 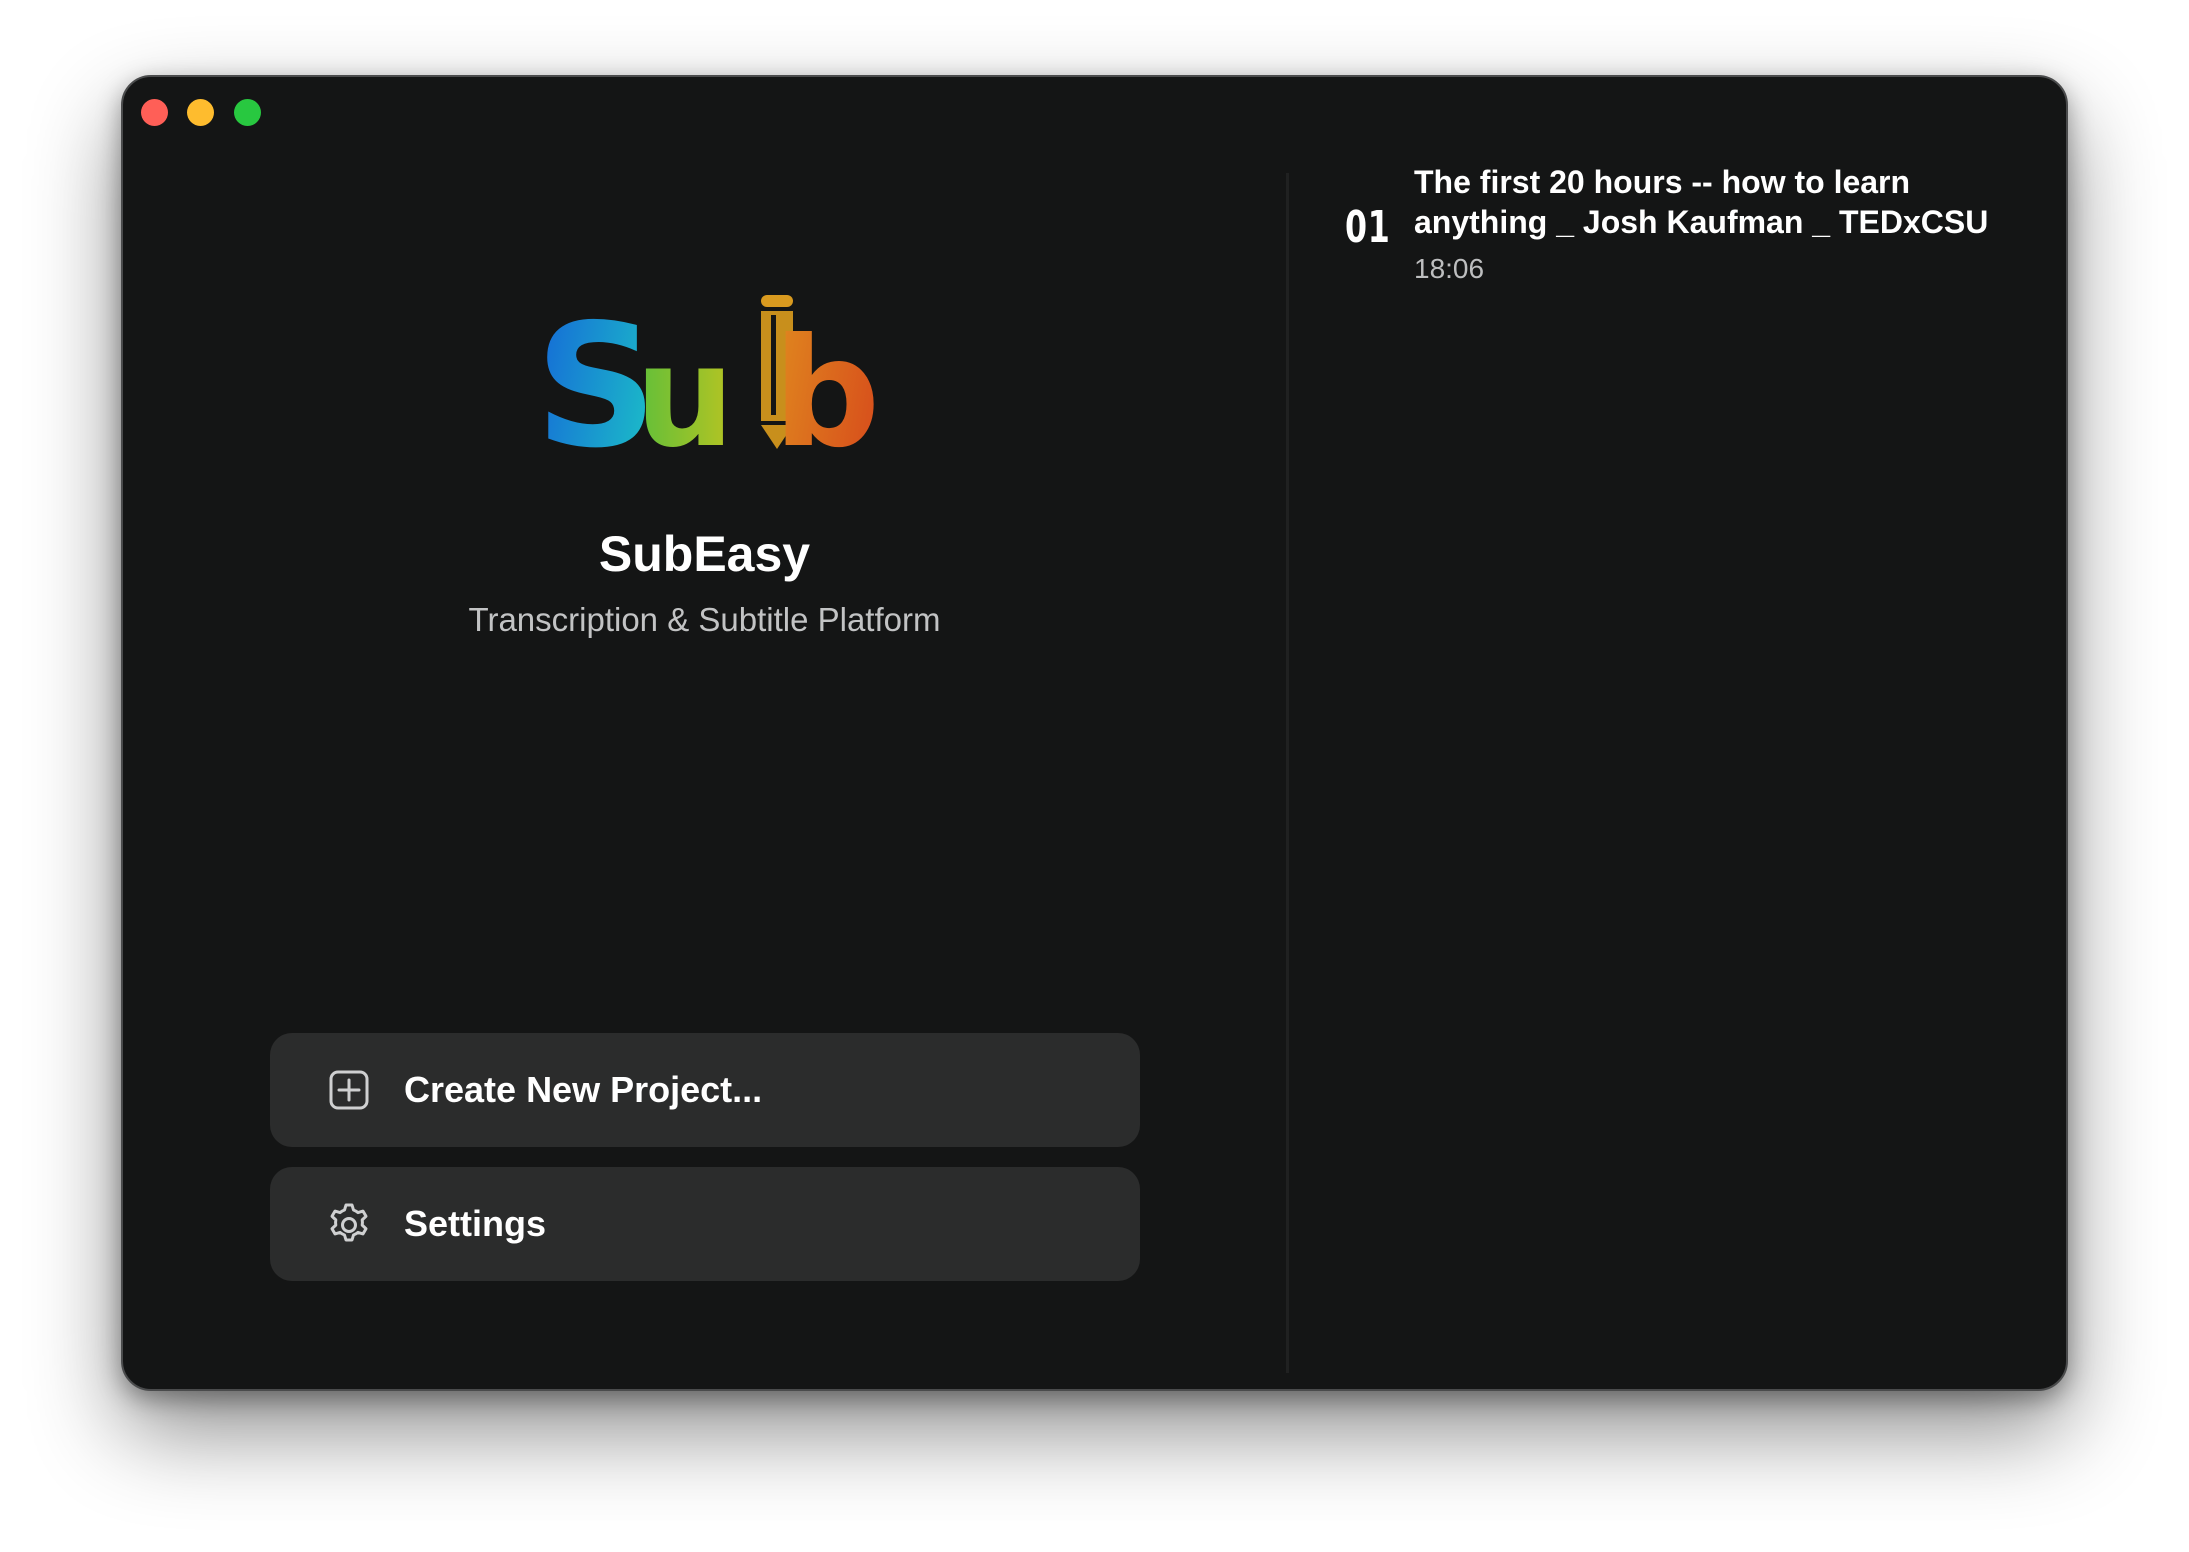 I want to click on settings-button: Settings, so click(x=705, y=1224).